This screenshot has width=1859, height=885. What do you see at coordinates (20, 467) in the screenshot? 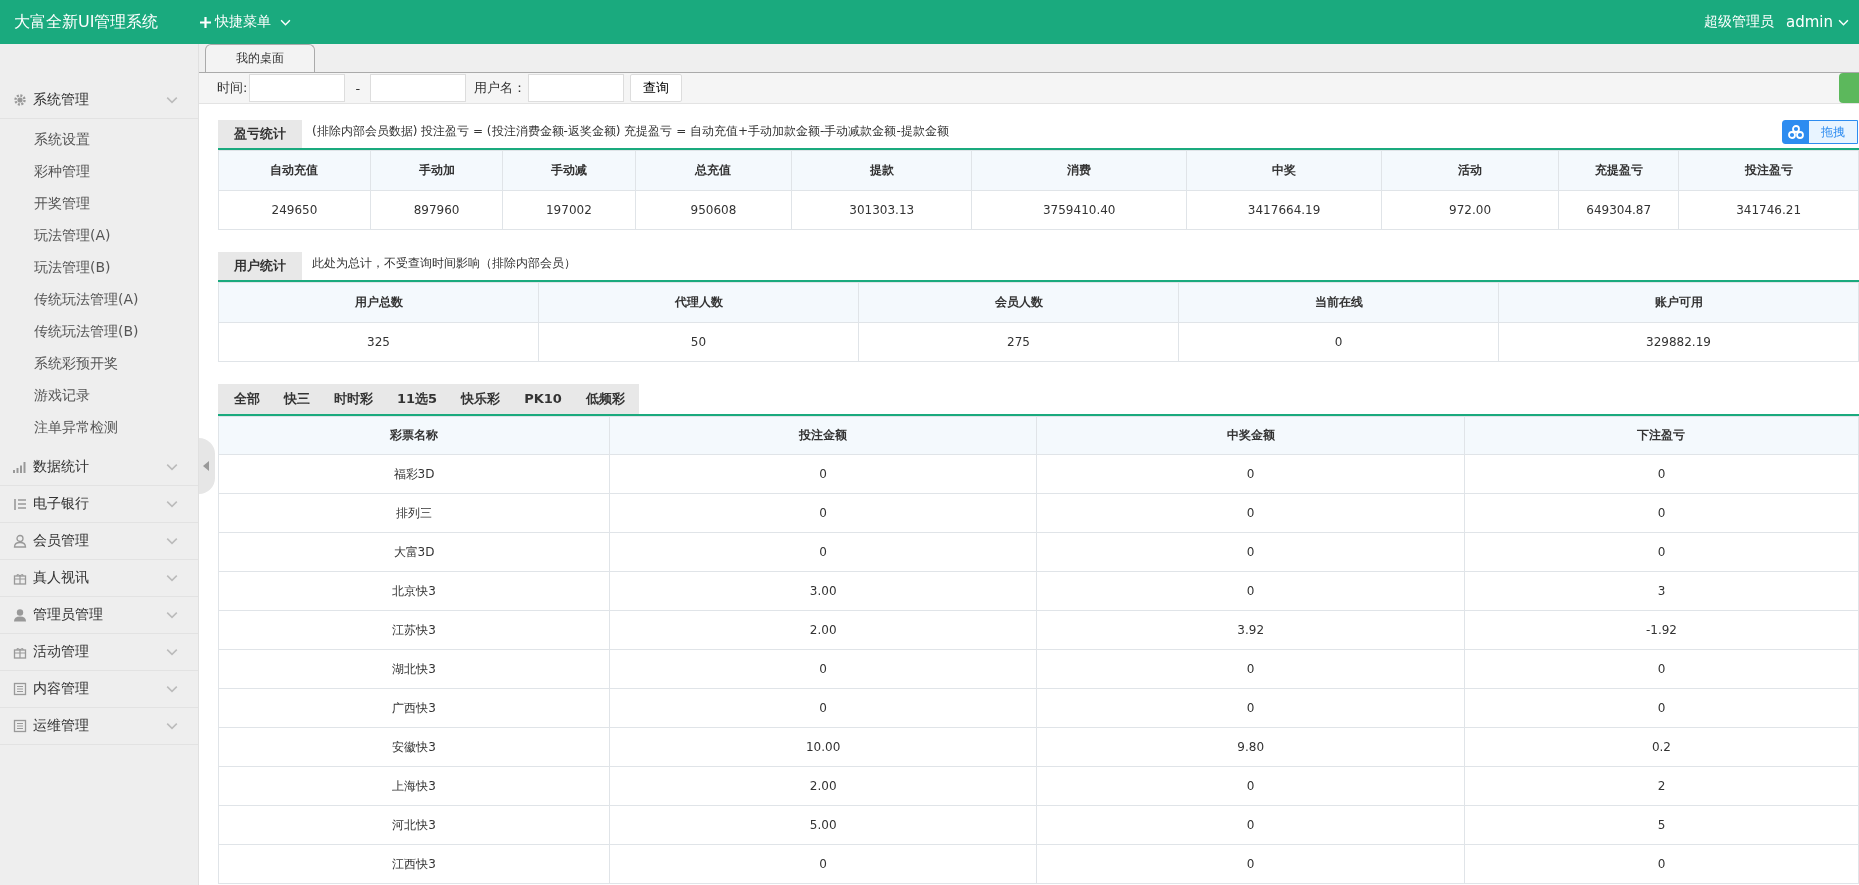
I see `bar-chart-icon` at bounding box center [20, 467].